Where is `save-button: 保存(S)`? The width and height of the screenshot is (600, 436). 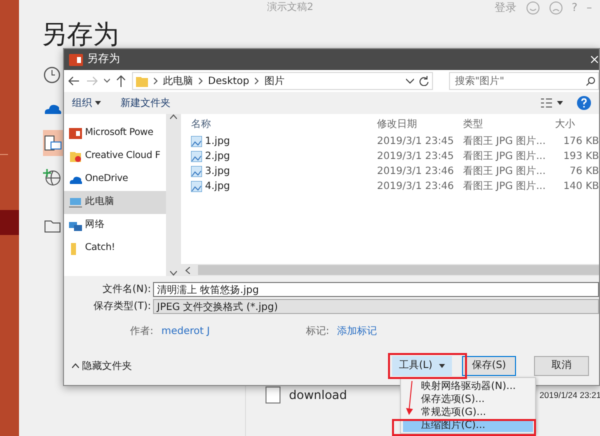 save-button: 保存(S) is located at coordinates (489, 366).